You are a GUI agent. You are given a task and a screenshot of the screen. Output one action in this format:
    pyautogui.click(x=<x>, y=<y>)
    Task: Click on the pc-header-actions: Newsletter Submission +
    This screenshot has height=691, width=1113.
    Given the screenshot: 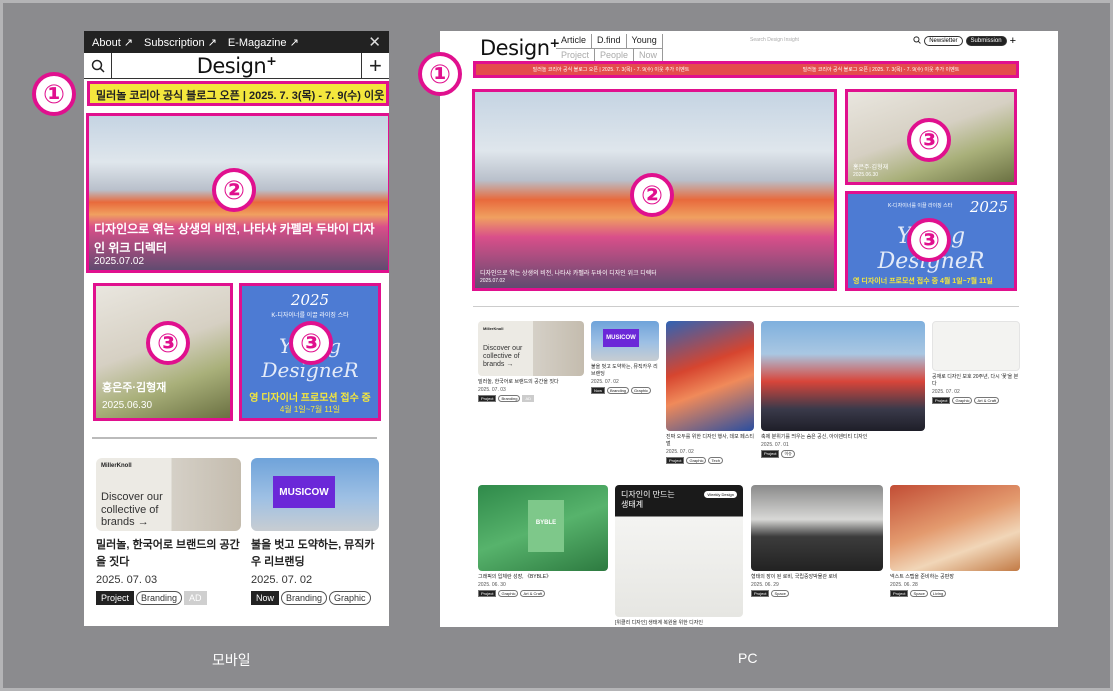 What is the action you would take?
    pyautogui.click(x=964, y=41)
    